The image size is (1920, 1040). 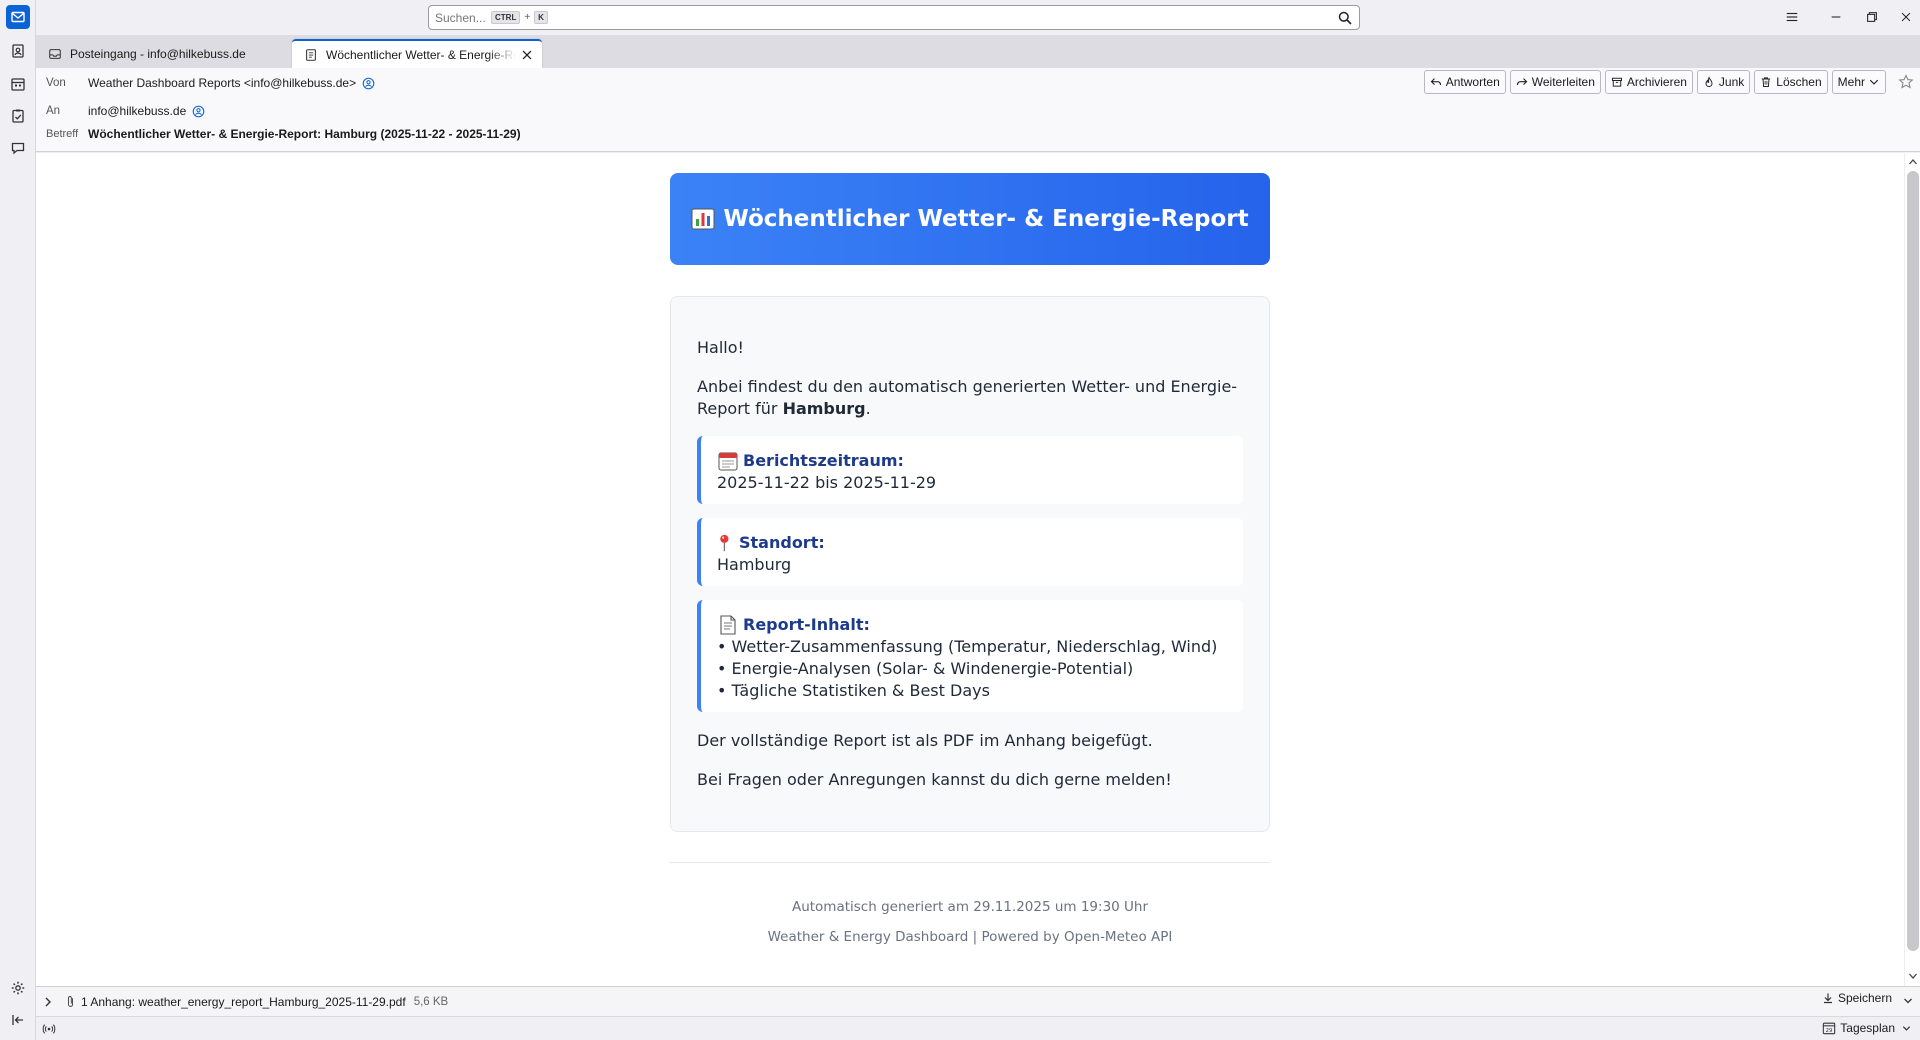 I want to click on shortcut-key-k: K, so click(x=541, y=17).